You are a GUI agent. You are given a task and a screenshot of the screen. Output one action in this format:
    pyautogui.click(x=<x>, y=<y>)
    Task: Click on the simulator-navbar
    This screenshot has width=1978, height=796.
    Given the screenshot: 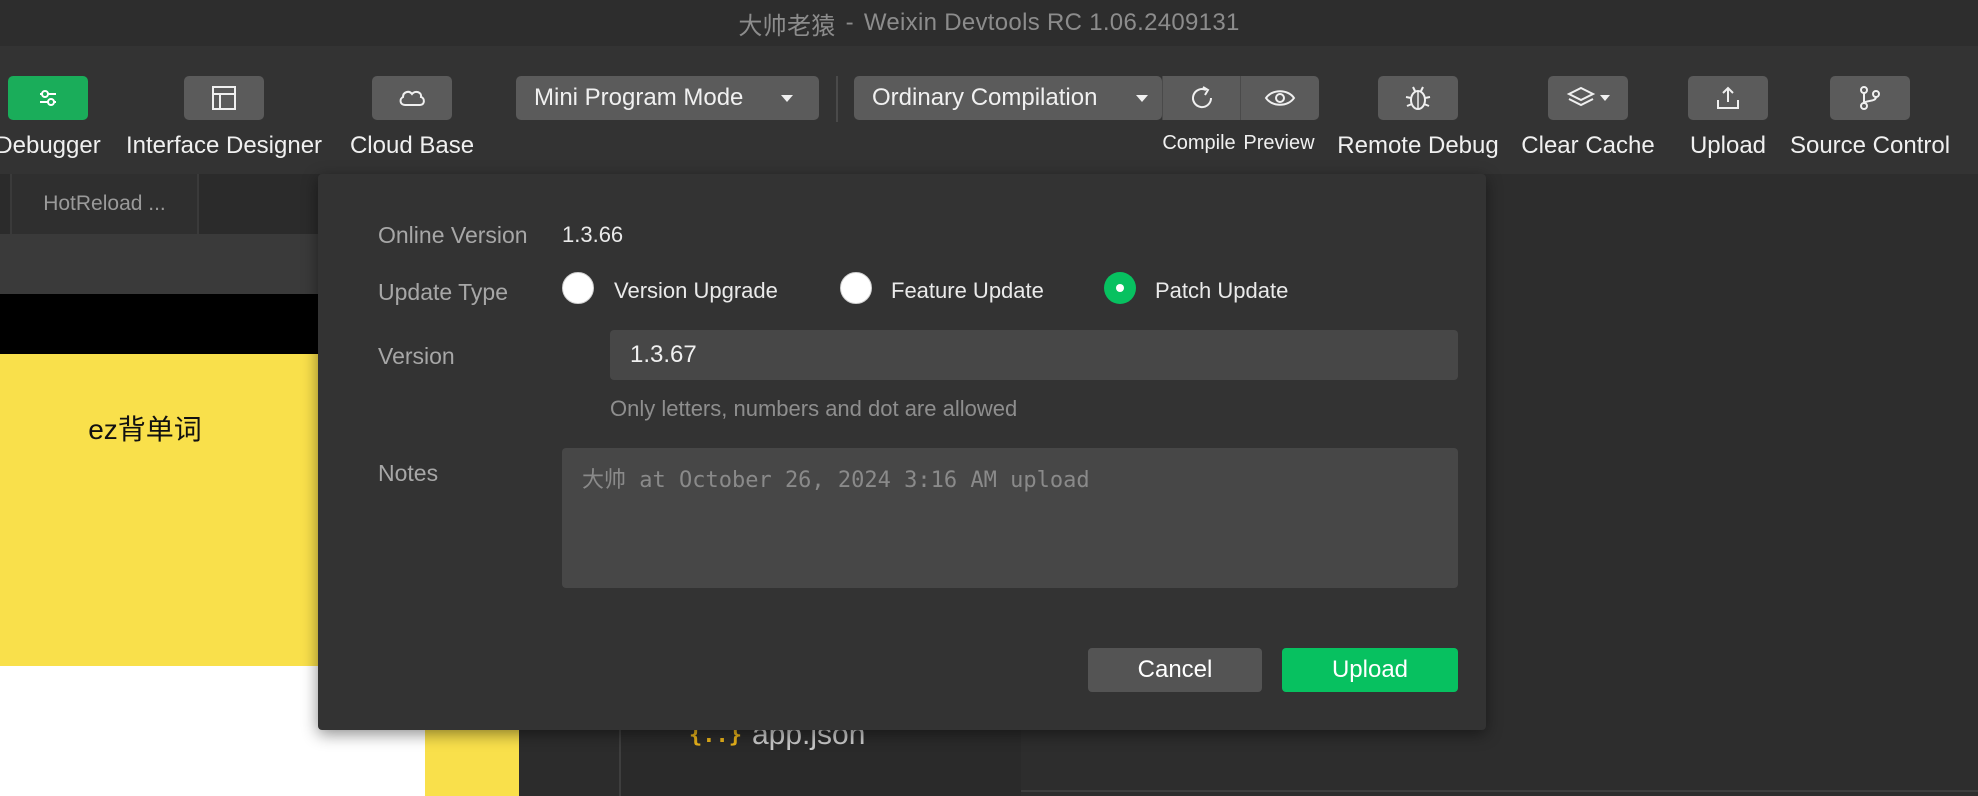 What is the action you would take?
    pyautogui.click(x=160, y=324)
    